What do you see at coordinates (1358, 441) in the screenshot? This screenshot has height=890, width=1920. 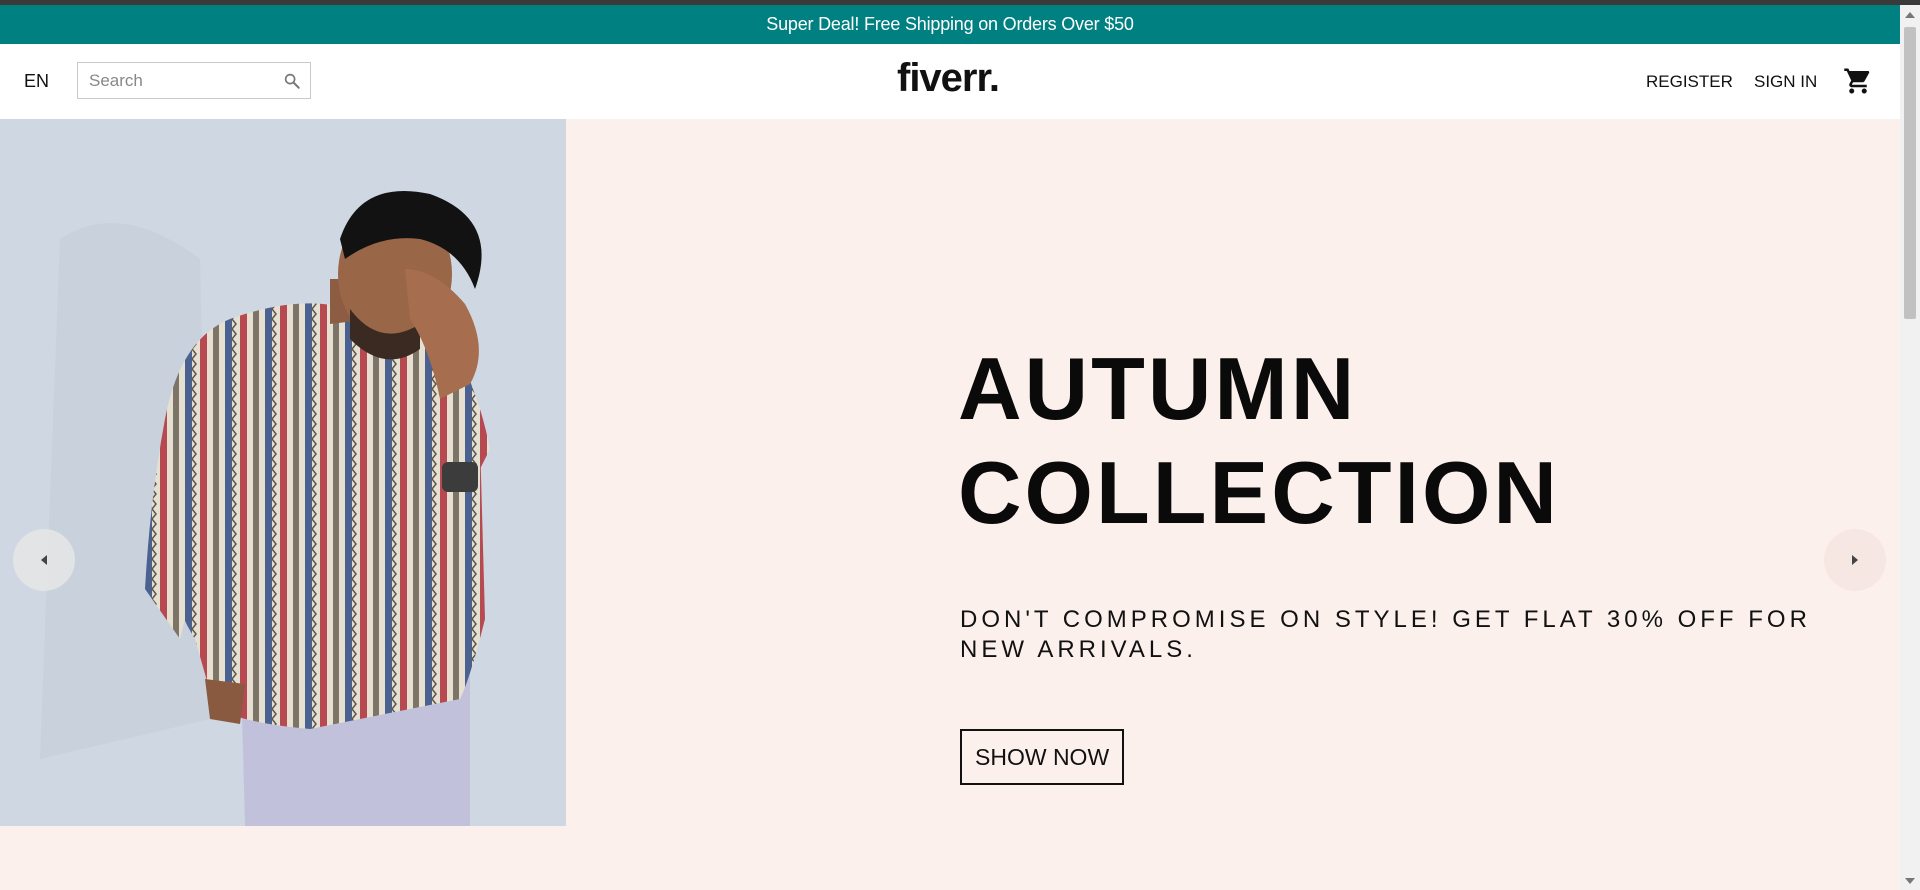 I see `hero-title: AUTUMN COLLECTION` at bounding box center [1358, 441].